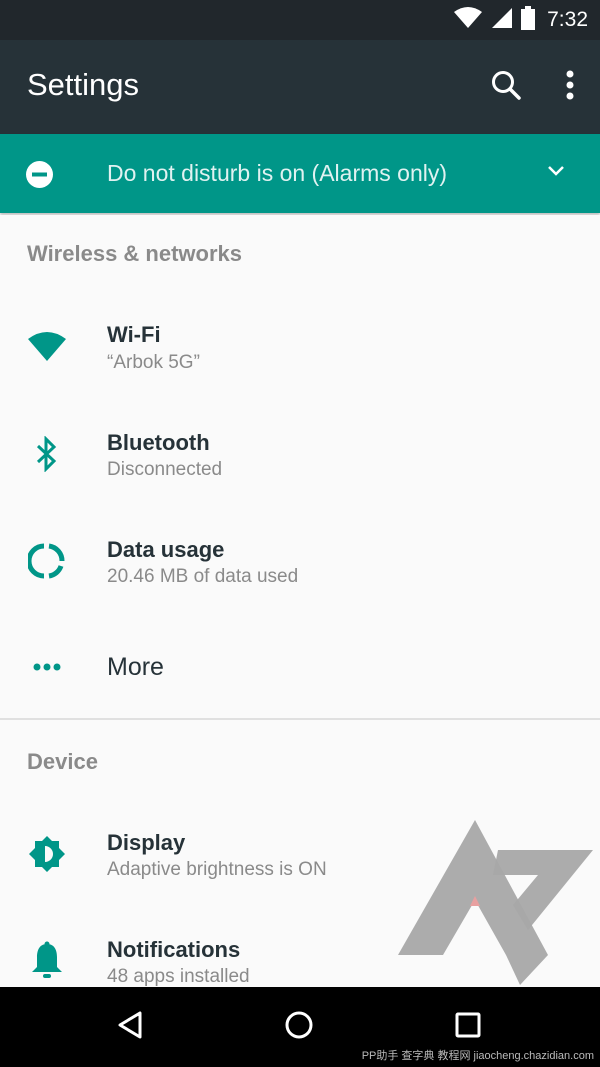 The height and width of the screenshot is (1067, 600). Describe the element at coordinates (300, 345) in the screenshot. I see `settings-item-wifi: Wi-Fi “Arbok 5G”` at that location.